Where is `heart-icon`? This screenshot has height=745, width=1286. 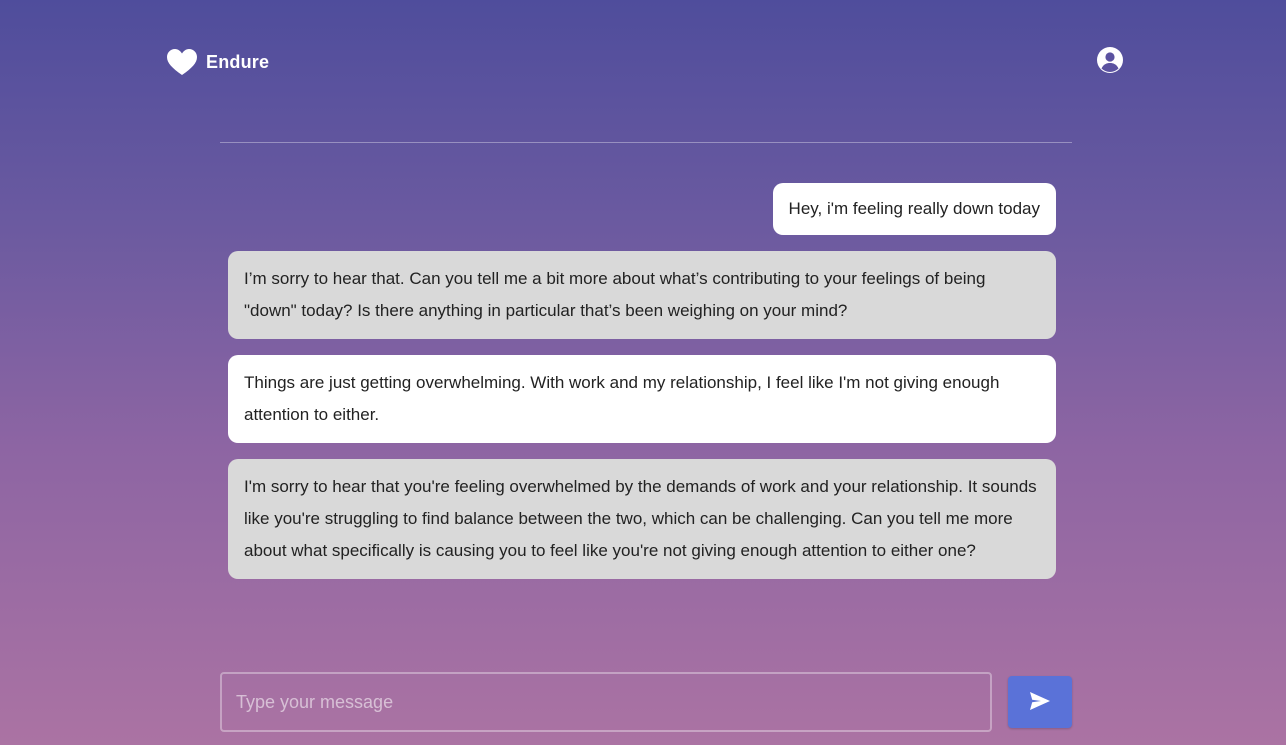
heart-icon is located at coordinates (182, 62).